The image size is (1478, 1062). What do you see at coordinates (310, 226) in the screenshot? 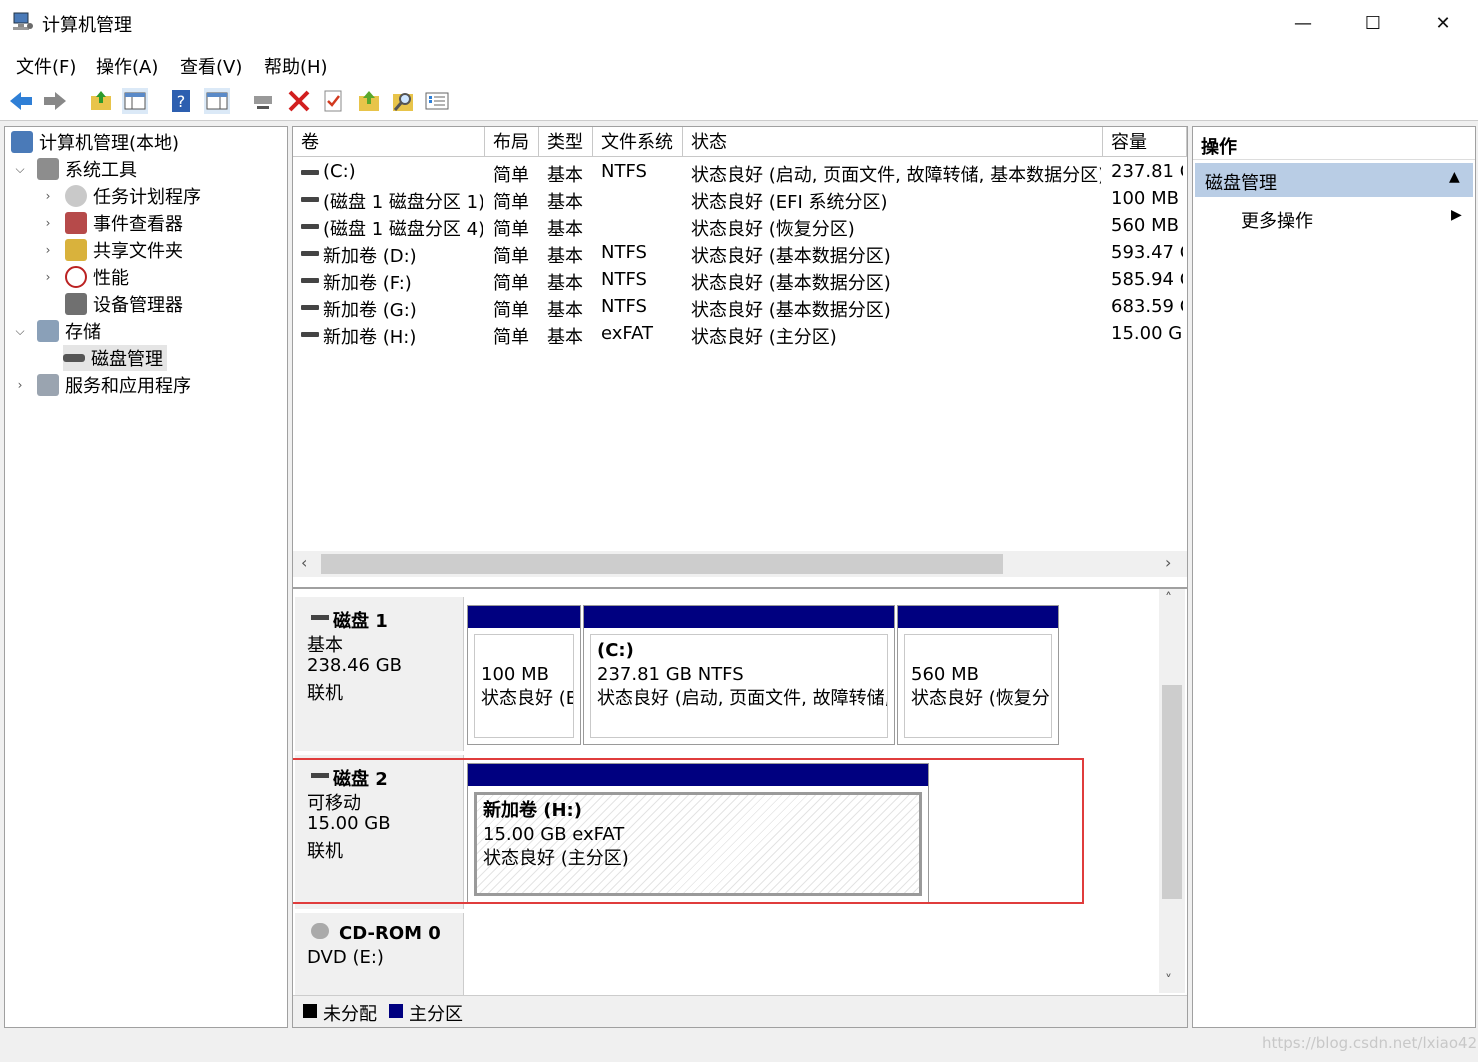
I see `drive-icon` at bounding box center [310, 226].